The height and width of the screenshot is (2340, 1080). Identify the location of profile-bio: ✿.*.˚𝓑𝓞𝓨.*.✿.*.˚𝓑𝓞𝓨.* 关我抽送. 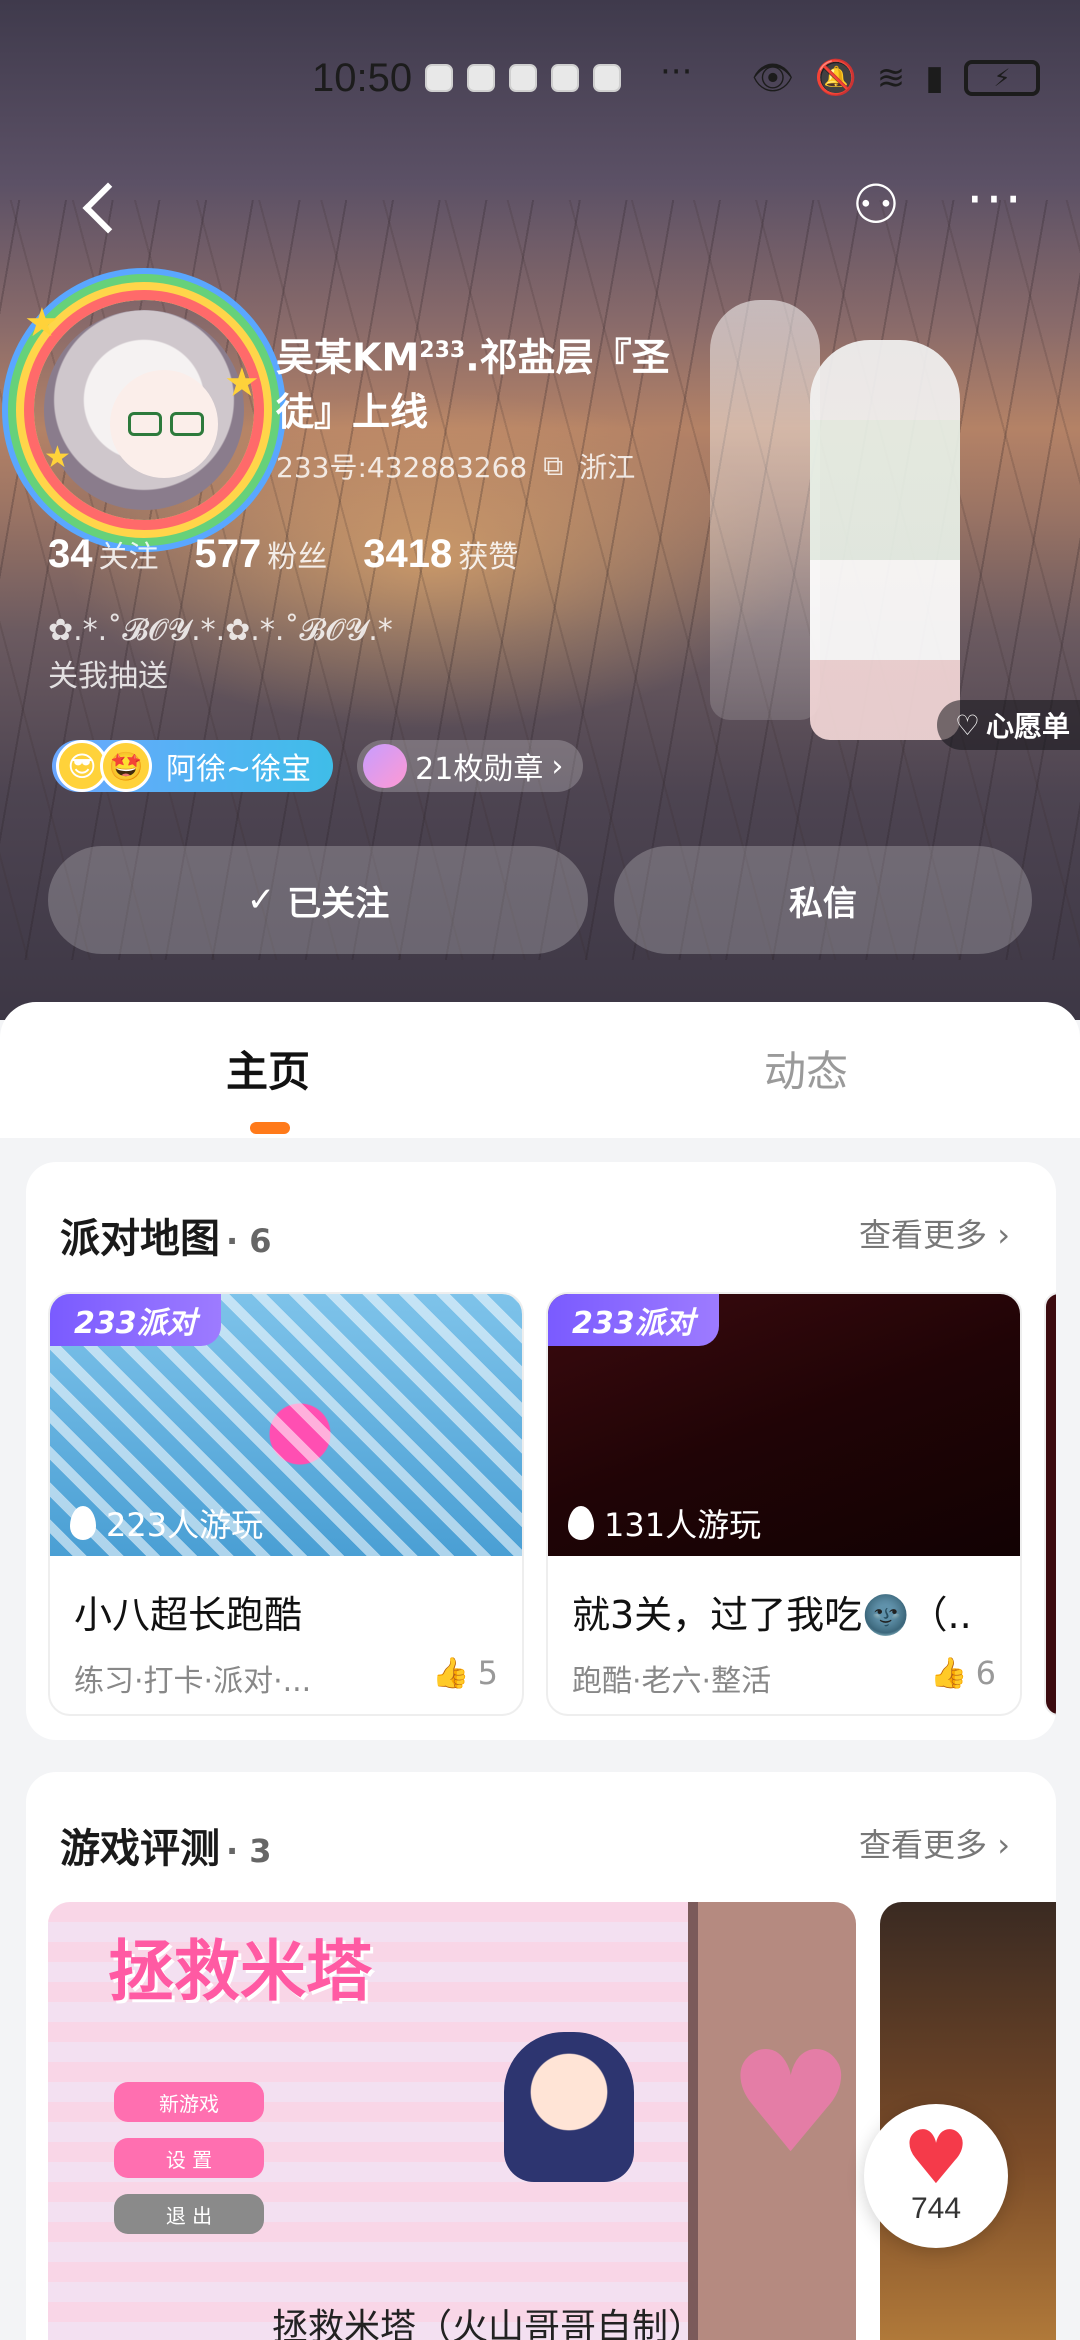
(283, 654).